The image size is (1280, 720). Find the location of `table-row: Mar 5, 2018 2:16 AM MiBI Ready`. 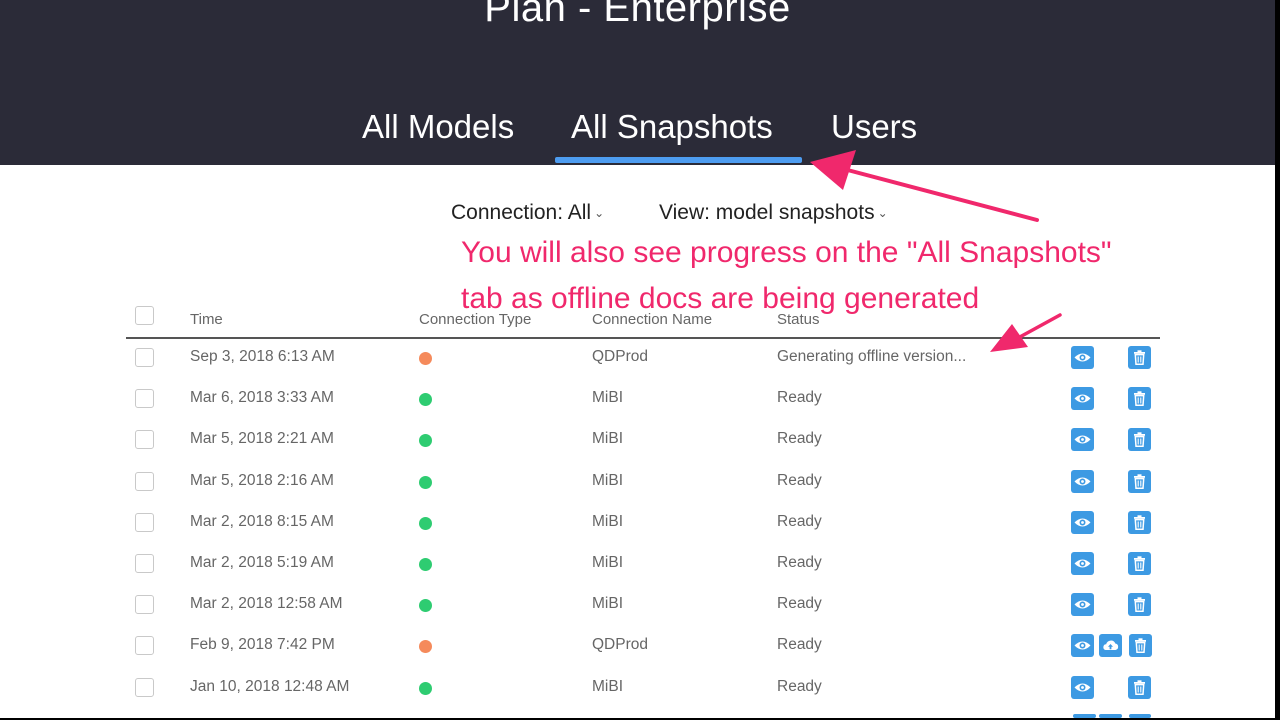

table-row: Mar 5, 2018 2:16 AM MiBI Ready is located at coordinates (637, 481).